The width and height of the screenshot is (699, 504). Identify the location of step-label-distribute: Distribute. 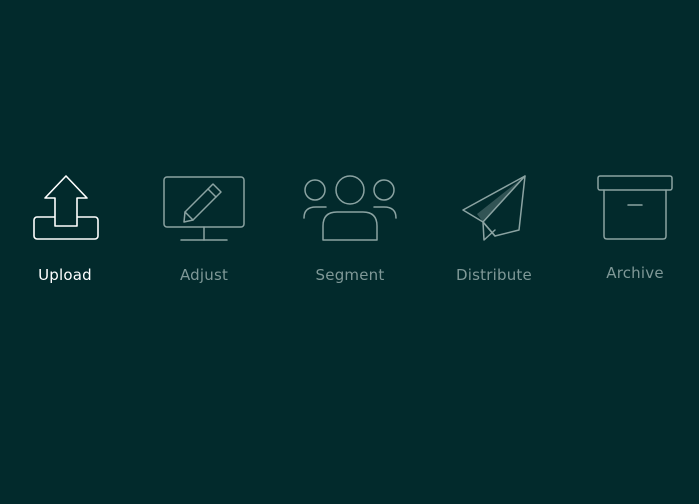
(494, 275).